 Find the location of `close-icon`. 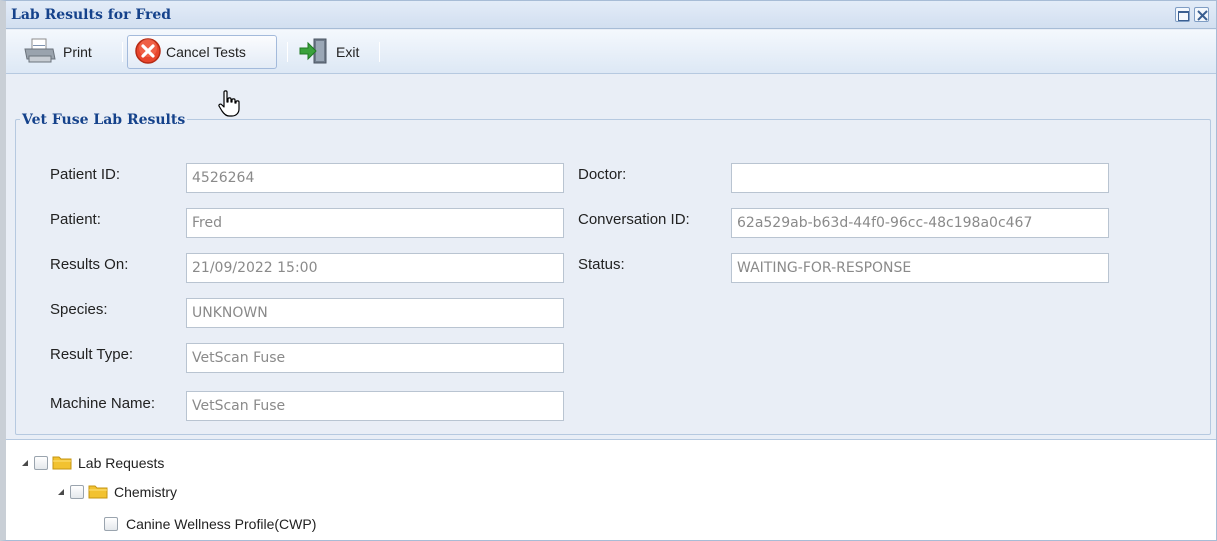

close-icon is located at coordinates (1202, 15).